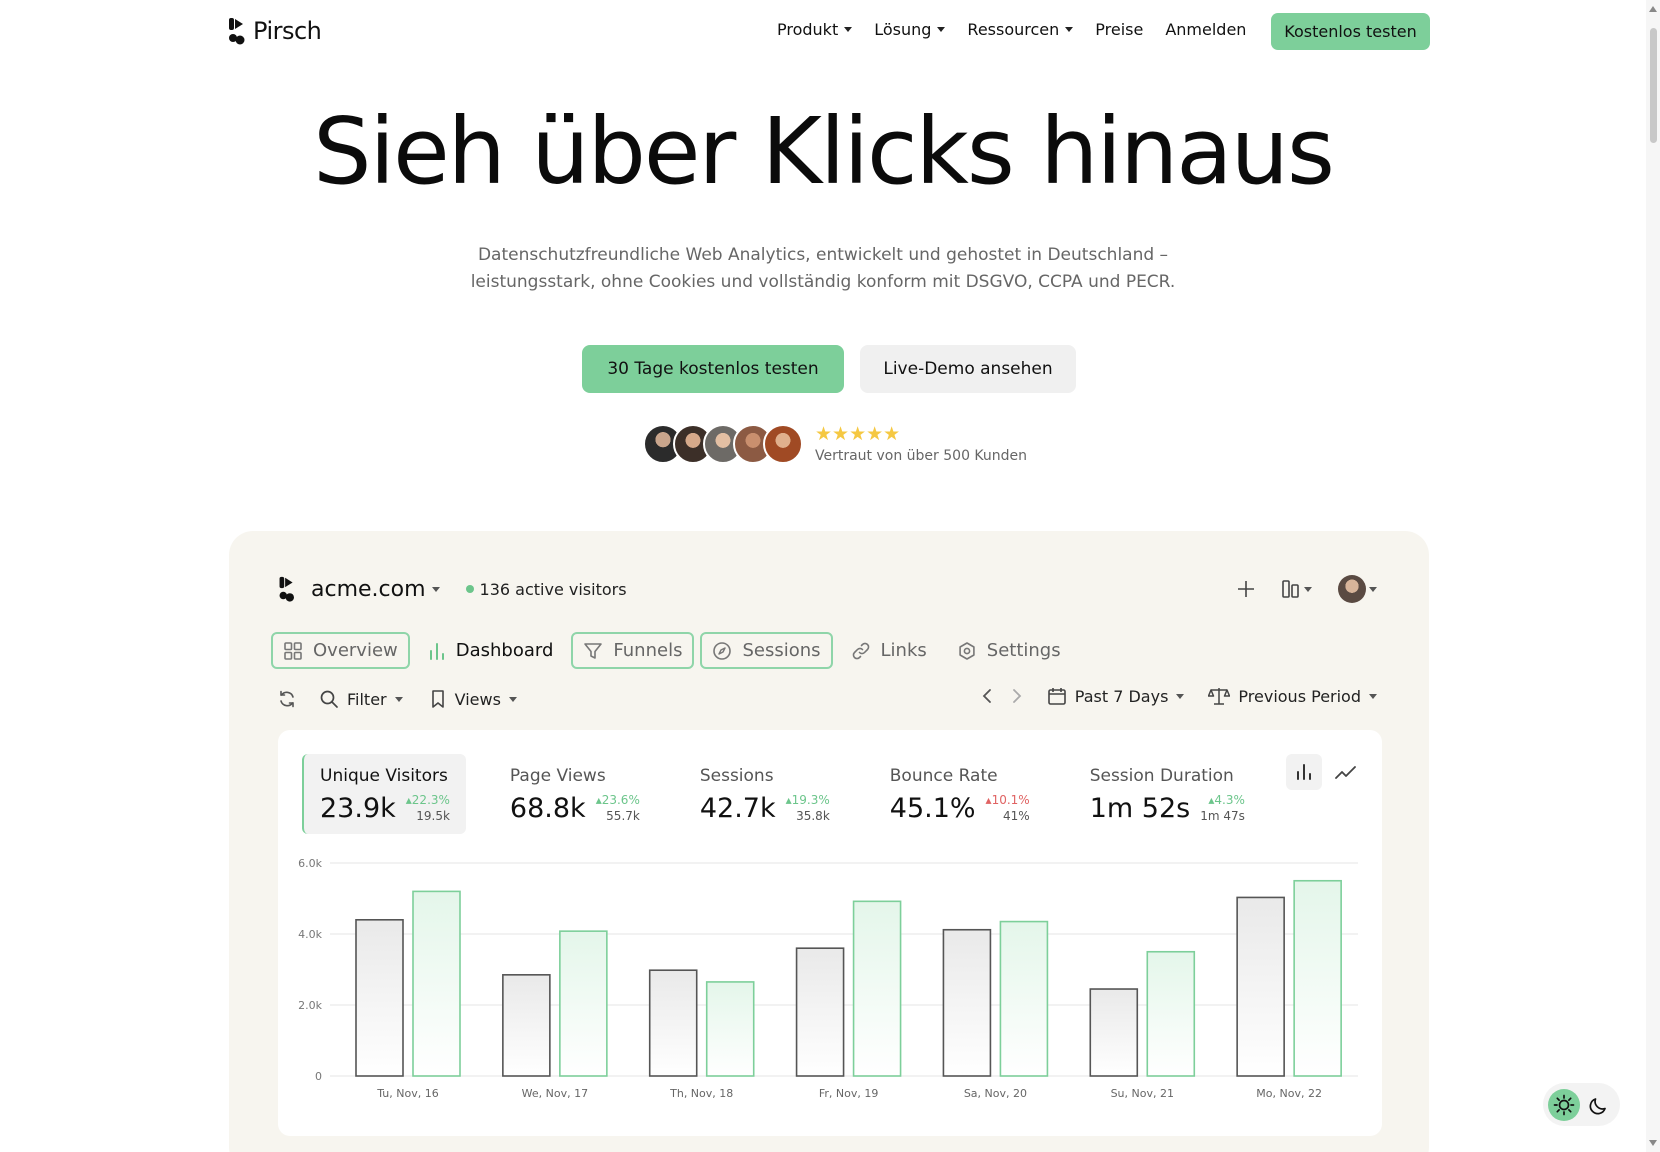 This screenshot has width=1660, height=1152. I want to click on site-name: acme.com, so click(368, 589).